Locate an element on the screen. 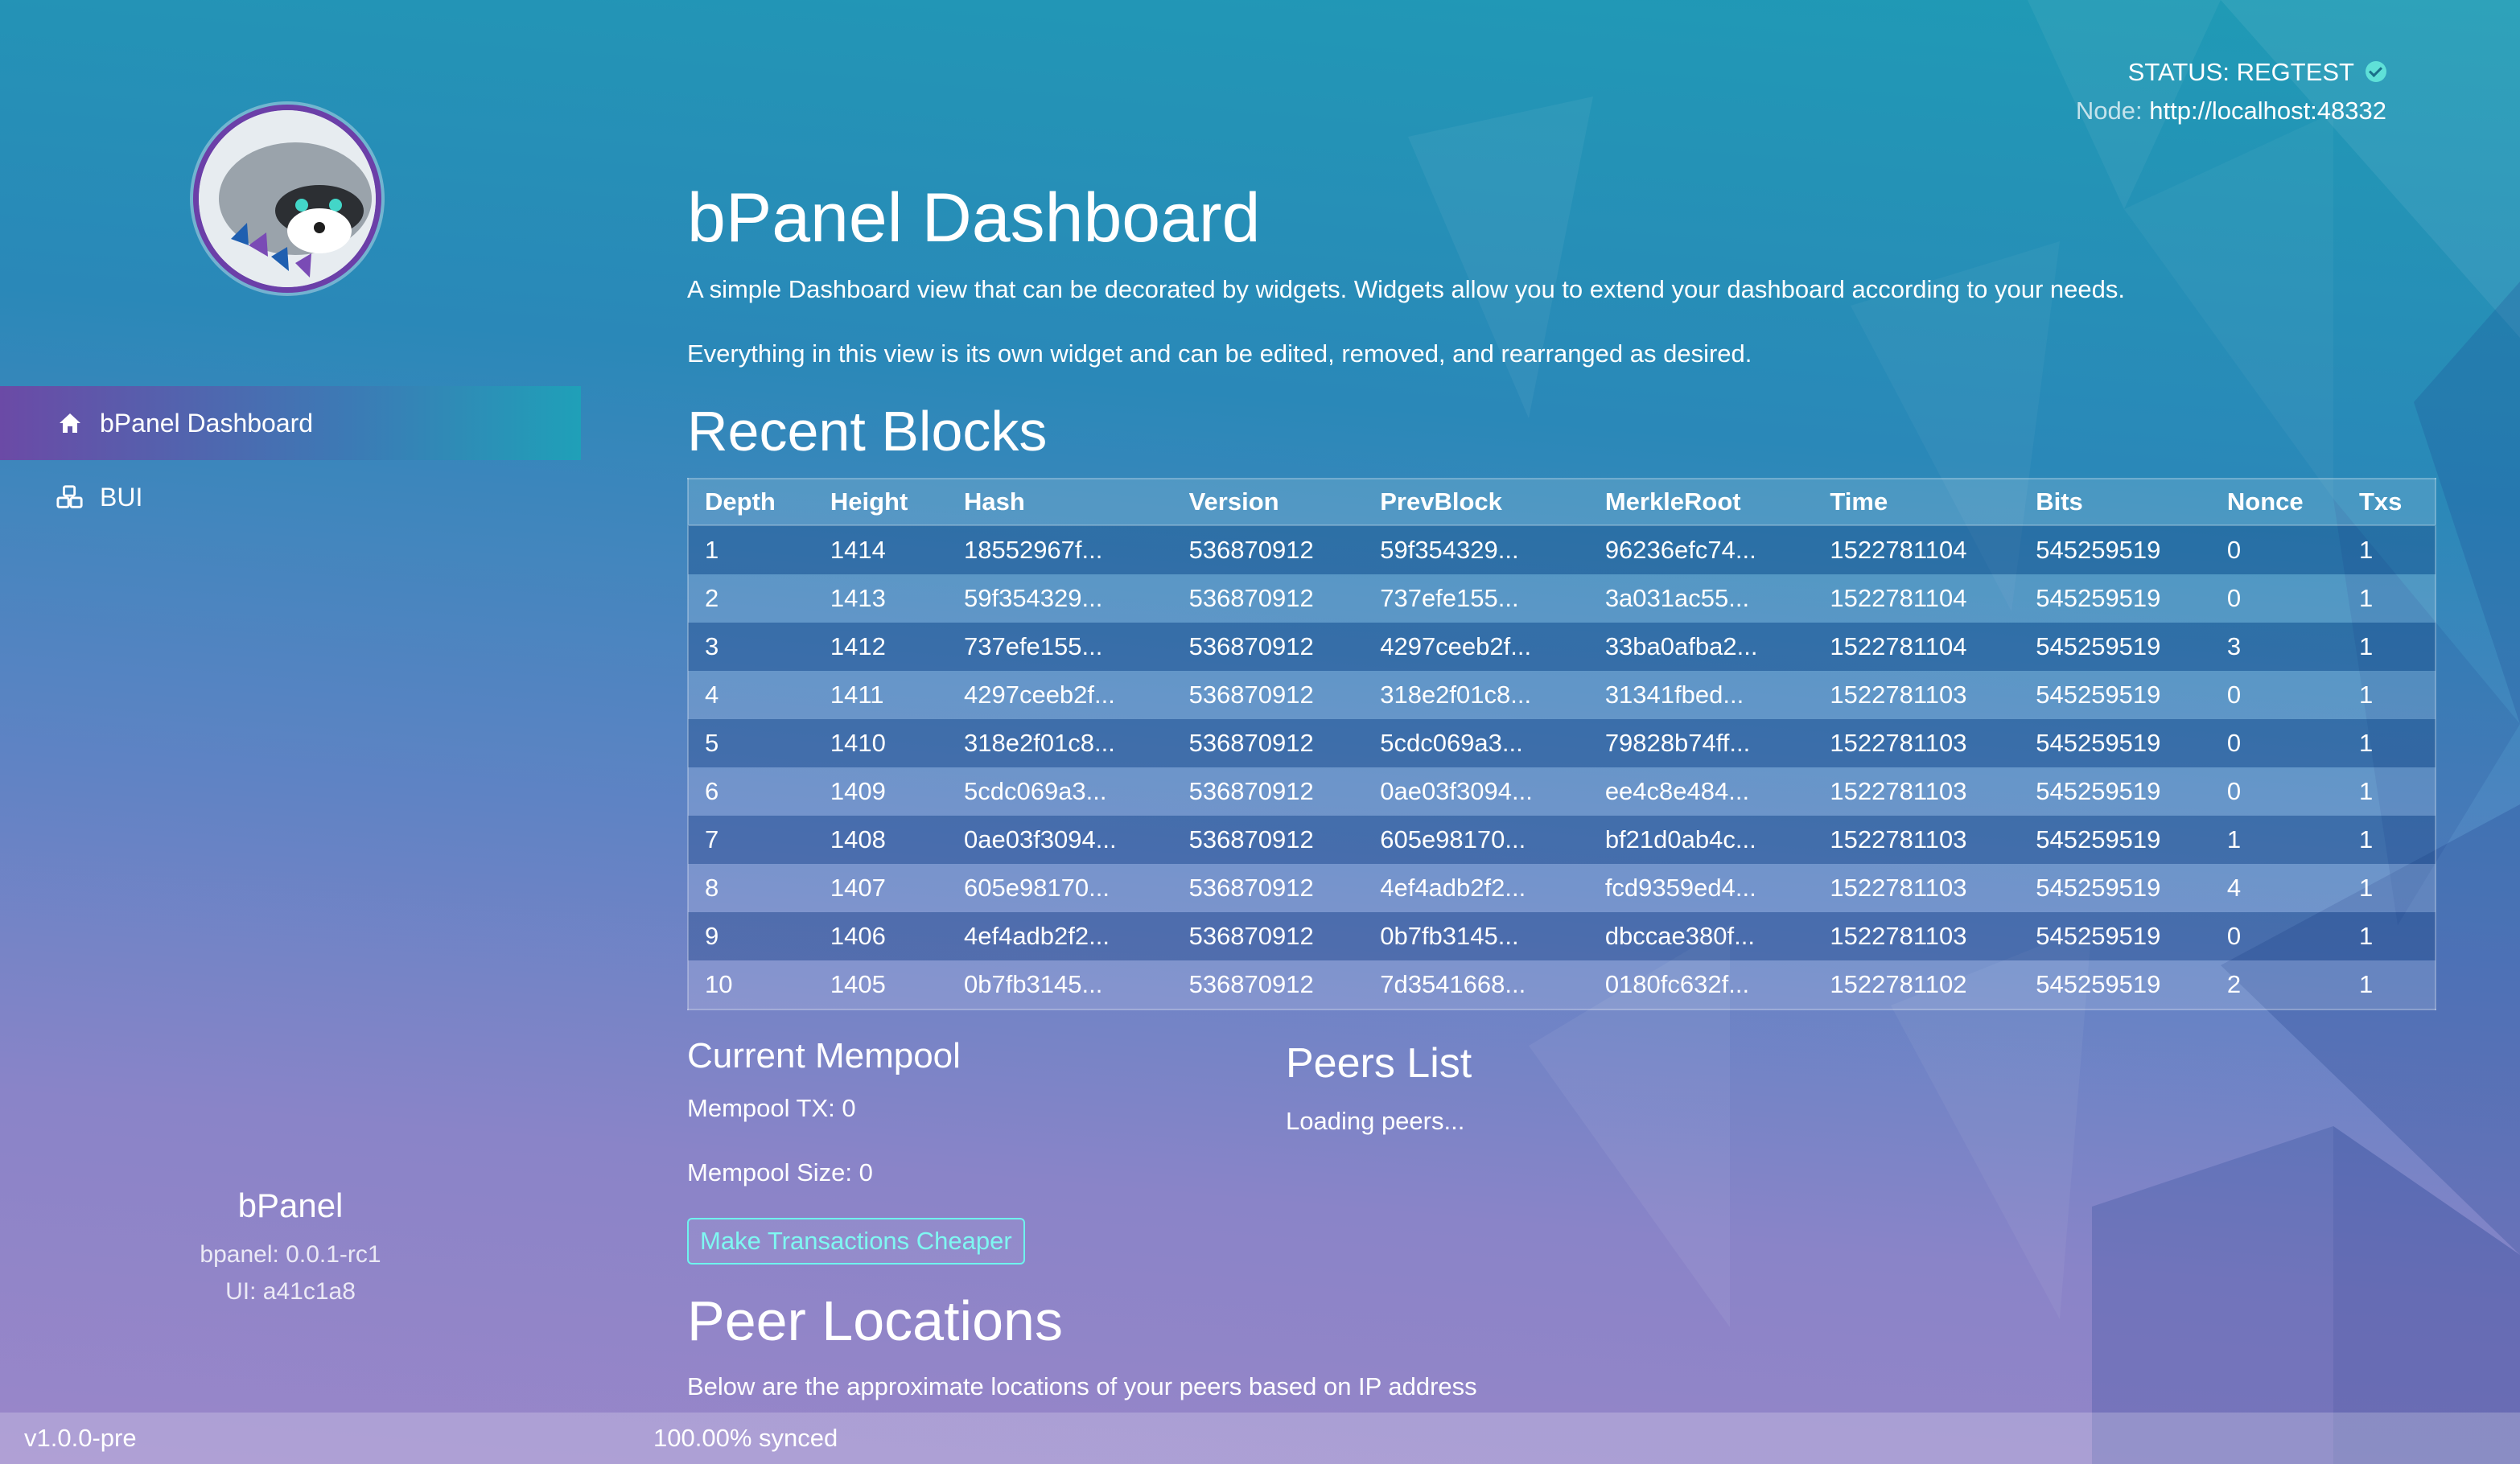 This screenshot has width=2520, height=1464. table-cell: 1407 is located at coordinates (881, 888).